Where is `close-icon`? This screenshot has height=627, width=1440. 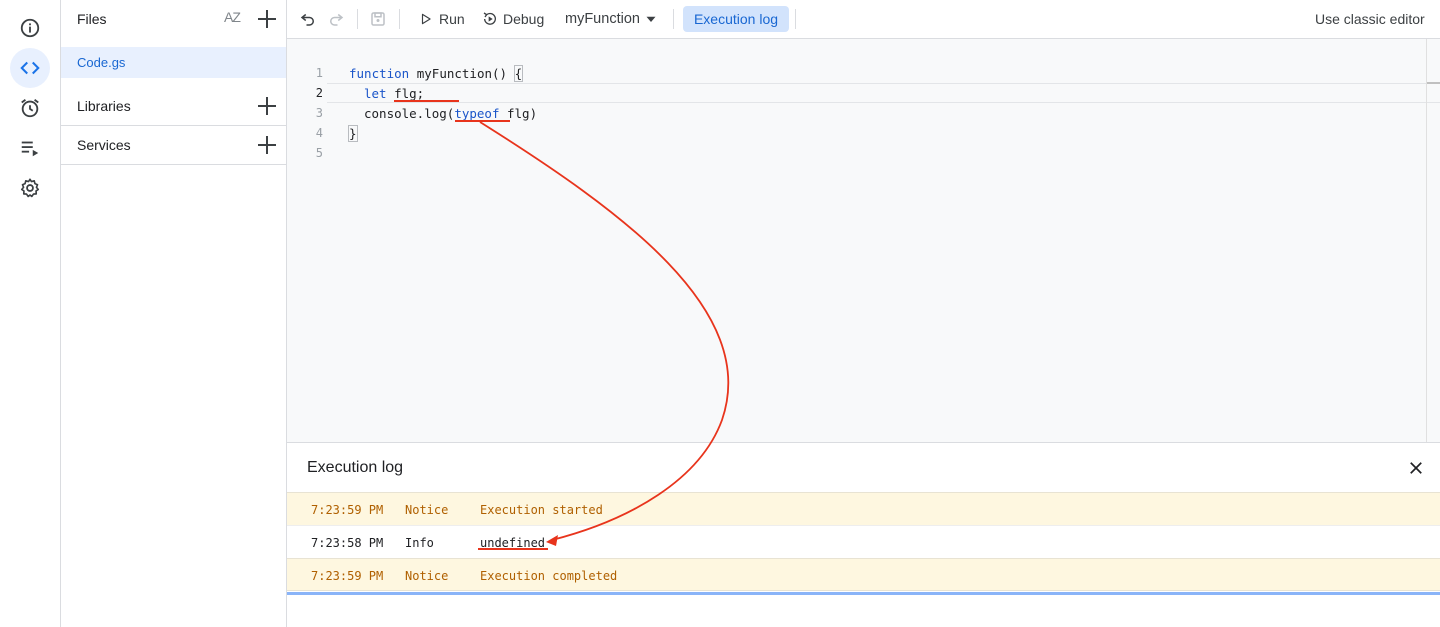
close-icon is located at coordinates (1416, 468).